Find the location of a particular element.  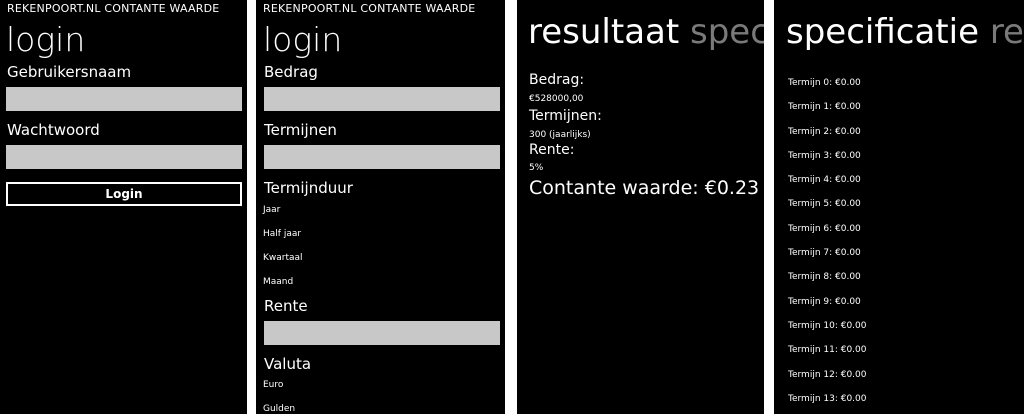

duration-label: Termijnduur is located at coordinates (308, 188).